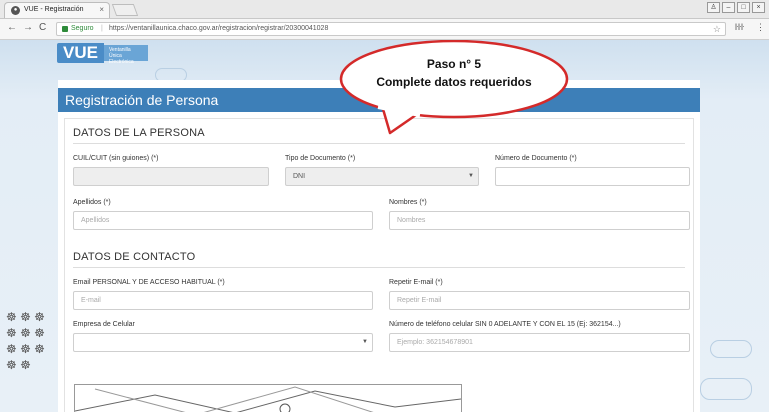 The height and width of the screenshot is (412, 769). I want to click on logo-text: VUE, so click(80, 53).